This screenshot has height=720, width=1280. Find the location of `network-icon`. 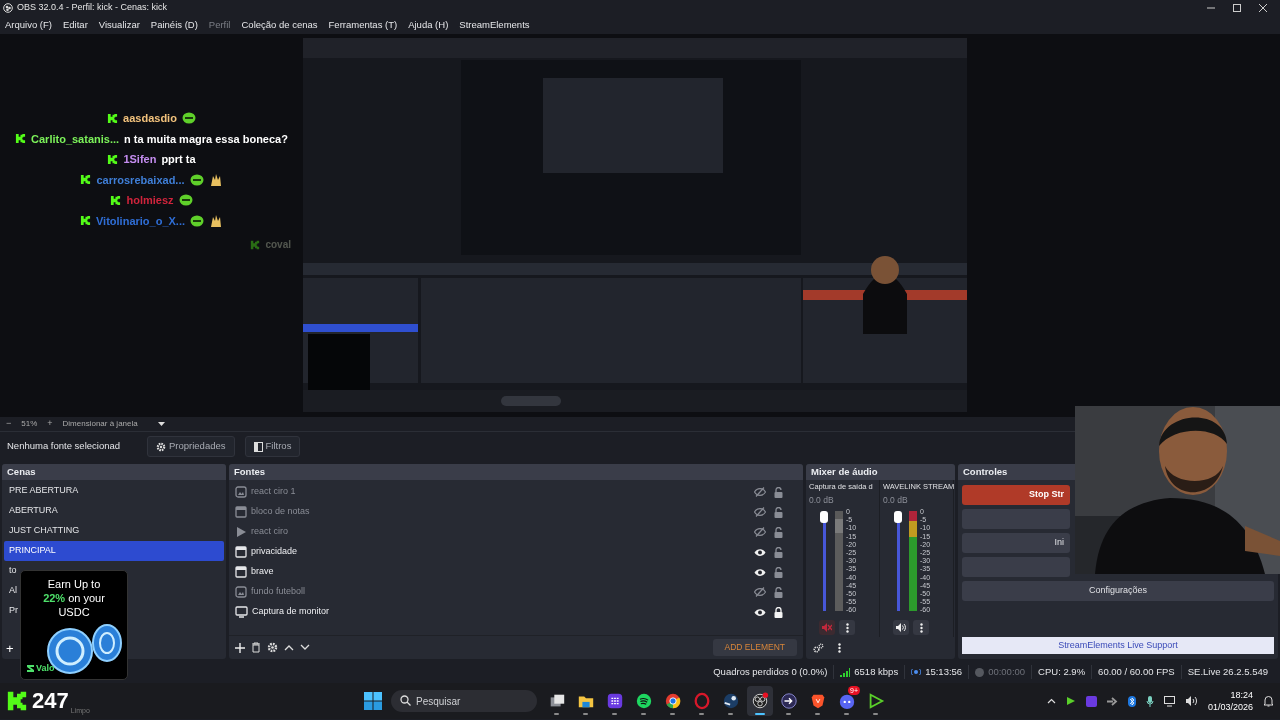

network-icon is located at coordinates (1169, 701).